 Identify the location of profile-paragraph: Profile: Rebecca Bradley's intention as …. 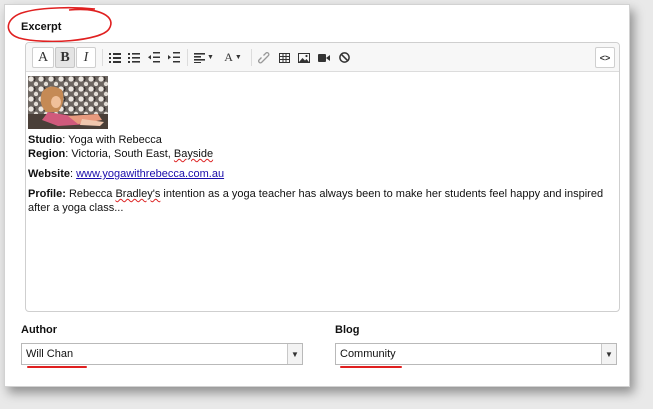
(320, 201).